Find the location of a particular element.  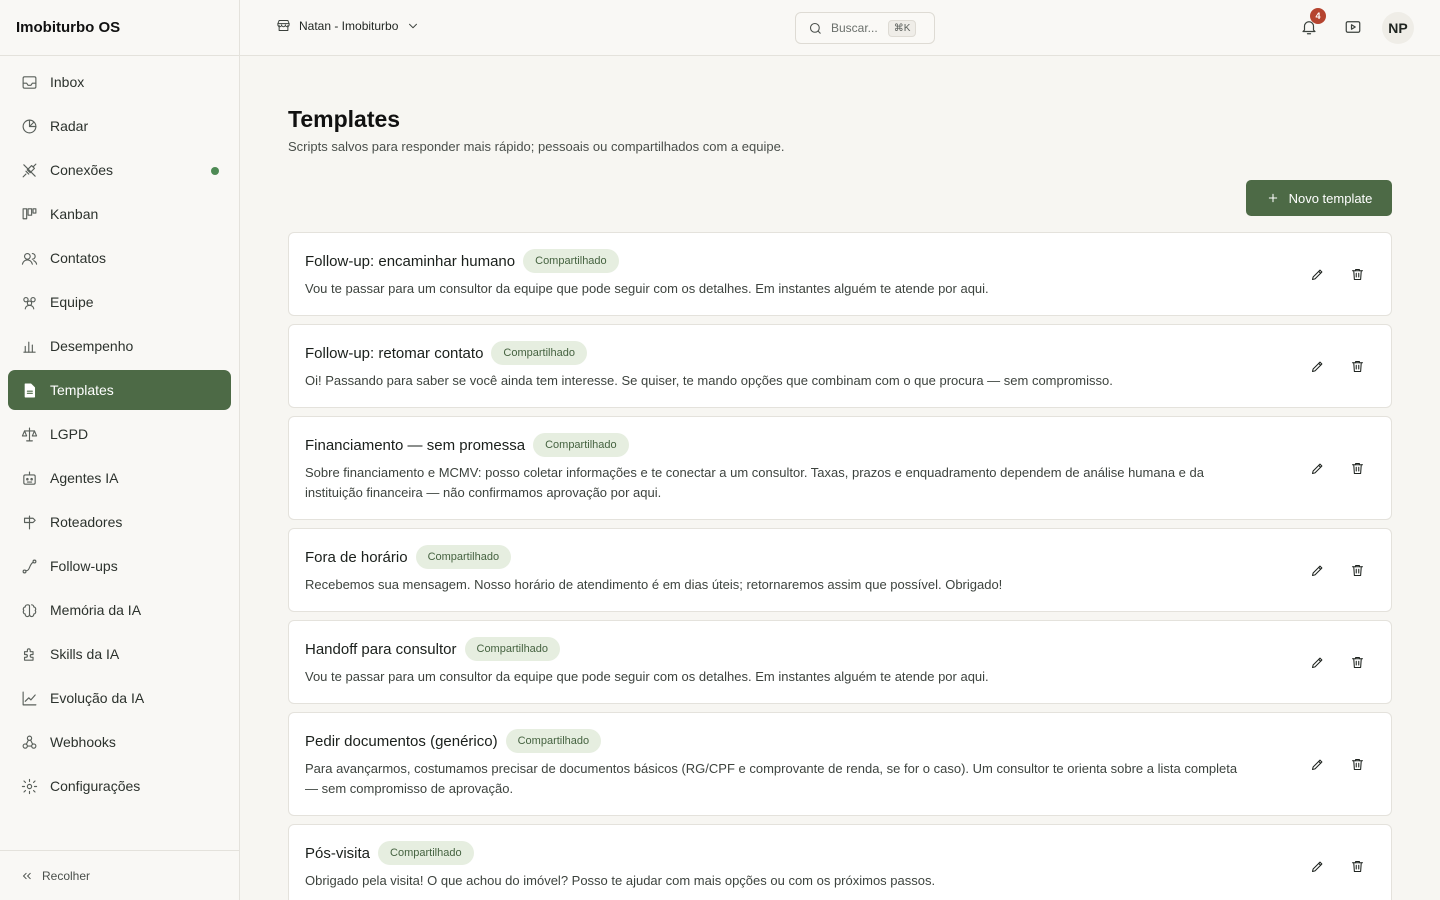

notifications-button: 4 is located at coordinates (1313, 23).